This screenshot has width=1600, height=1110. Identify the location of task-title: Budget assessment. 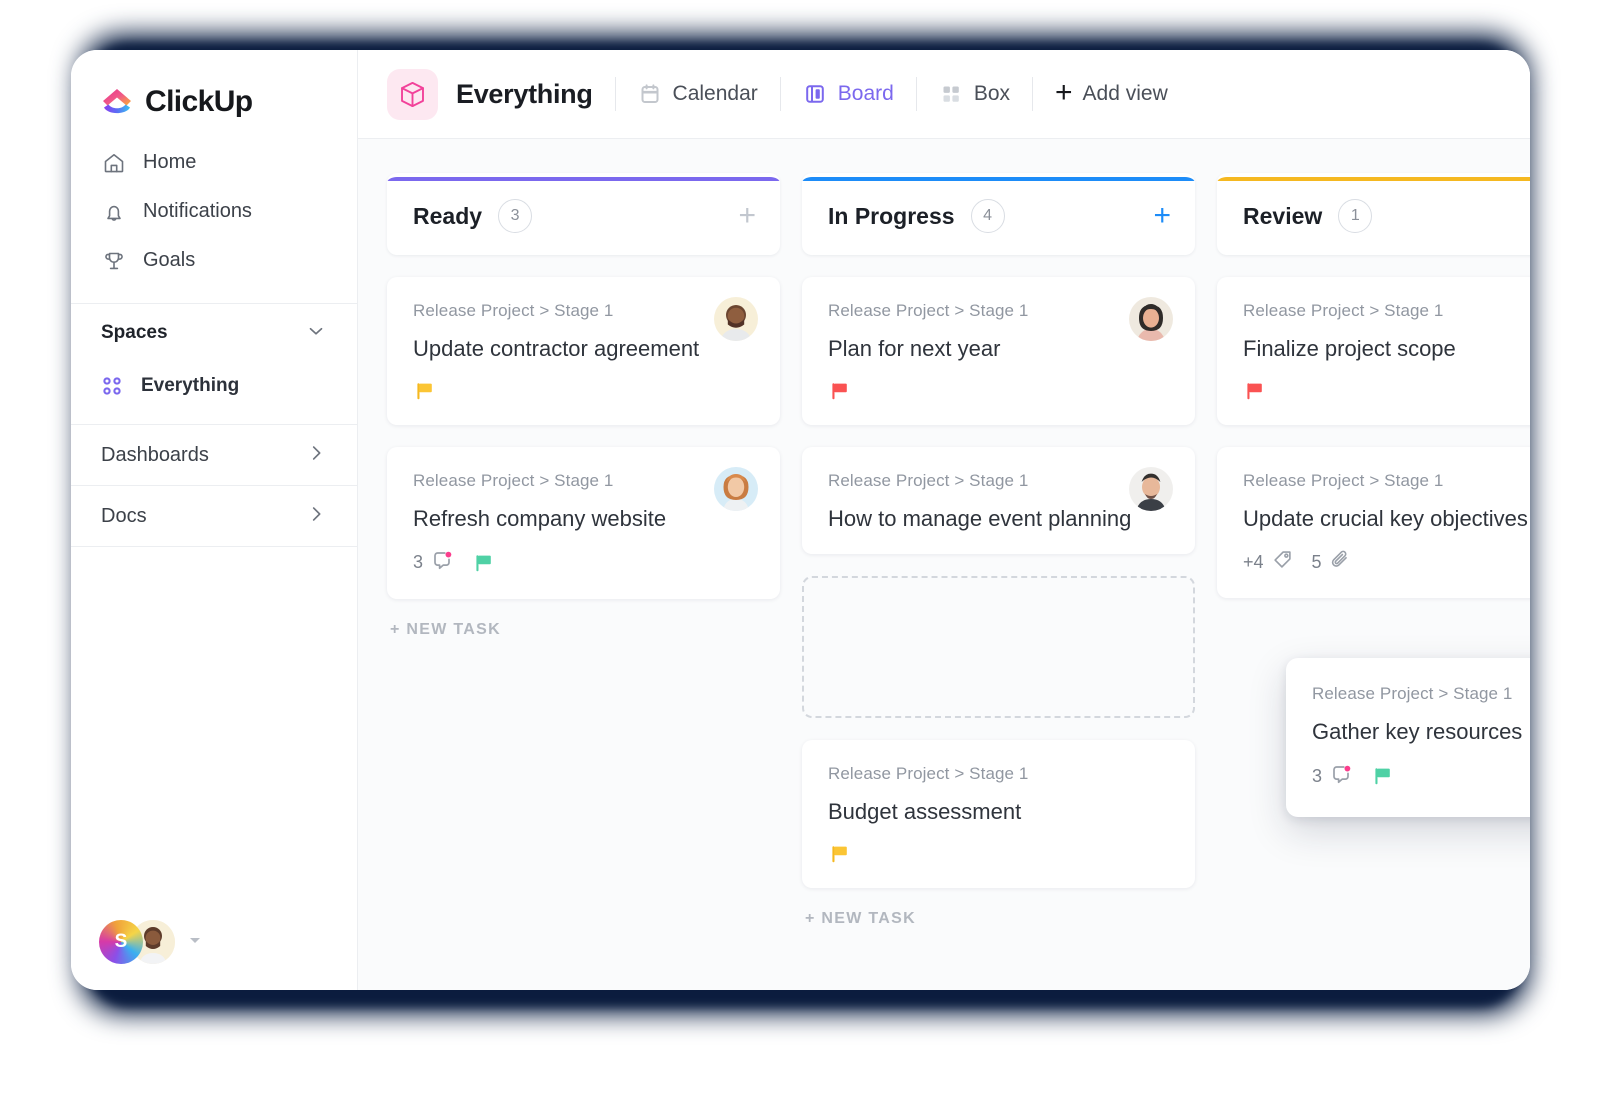
(925, 812).